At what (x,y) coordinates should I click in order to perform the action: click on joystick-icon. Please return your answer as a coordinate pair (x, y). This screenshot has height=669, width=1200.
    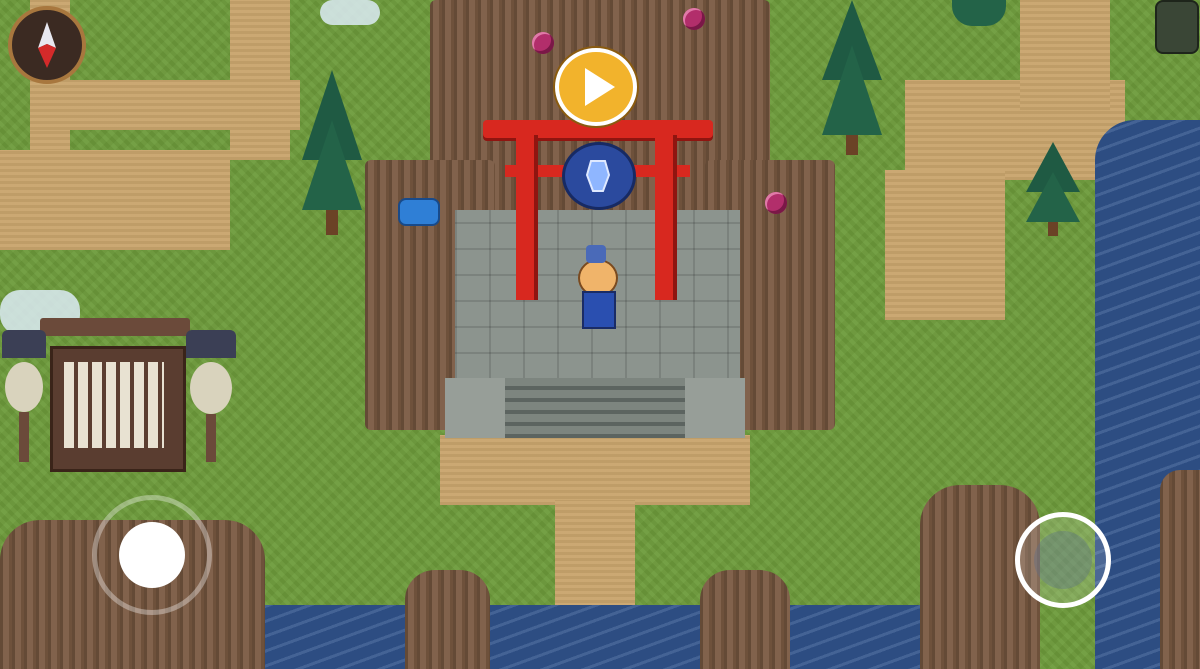
    Looking at the image, I should click on (152, 555).